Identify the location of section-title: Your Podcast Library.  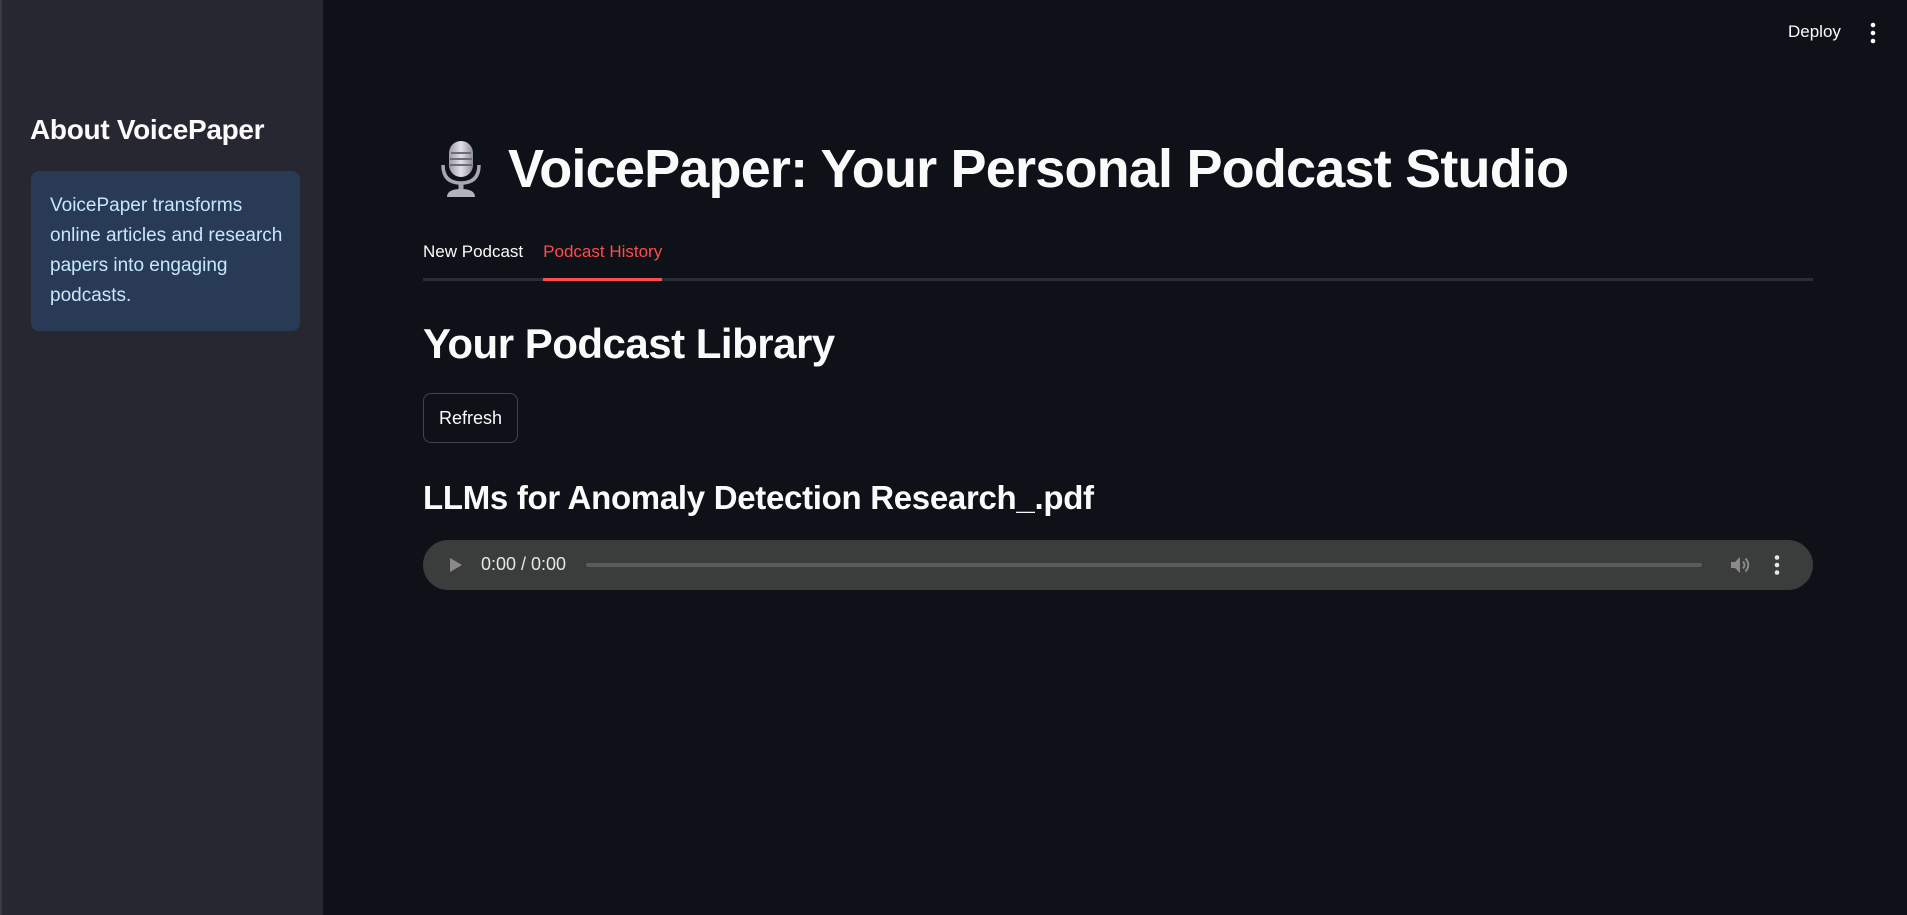
(629, 343).